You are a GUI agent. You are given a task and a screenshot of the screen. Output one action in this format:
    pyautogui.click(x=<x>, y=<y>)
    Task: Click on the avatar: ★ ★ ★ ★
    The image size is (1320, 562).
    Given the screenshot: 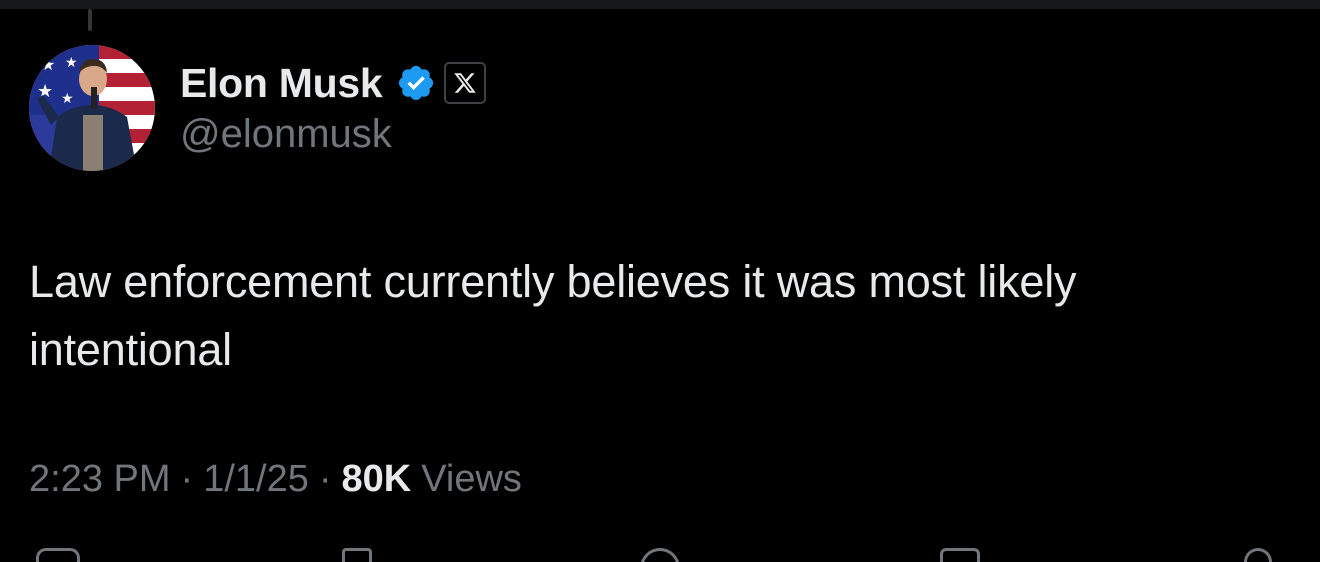 What is the action you would take?
    pyautogui.click(x=92, y=108)
    